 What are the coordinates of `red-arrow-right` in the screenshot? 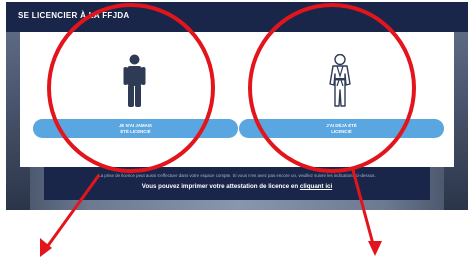 It's located at (366, 212).